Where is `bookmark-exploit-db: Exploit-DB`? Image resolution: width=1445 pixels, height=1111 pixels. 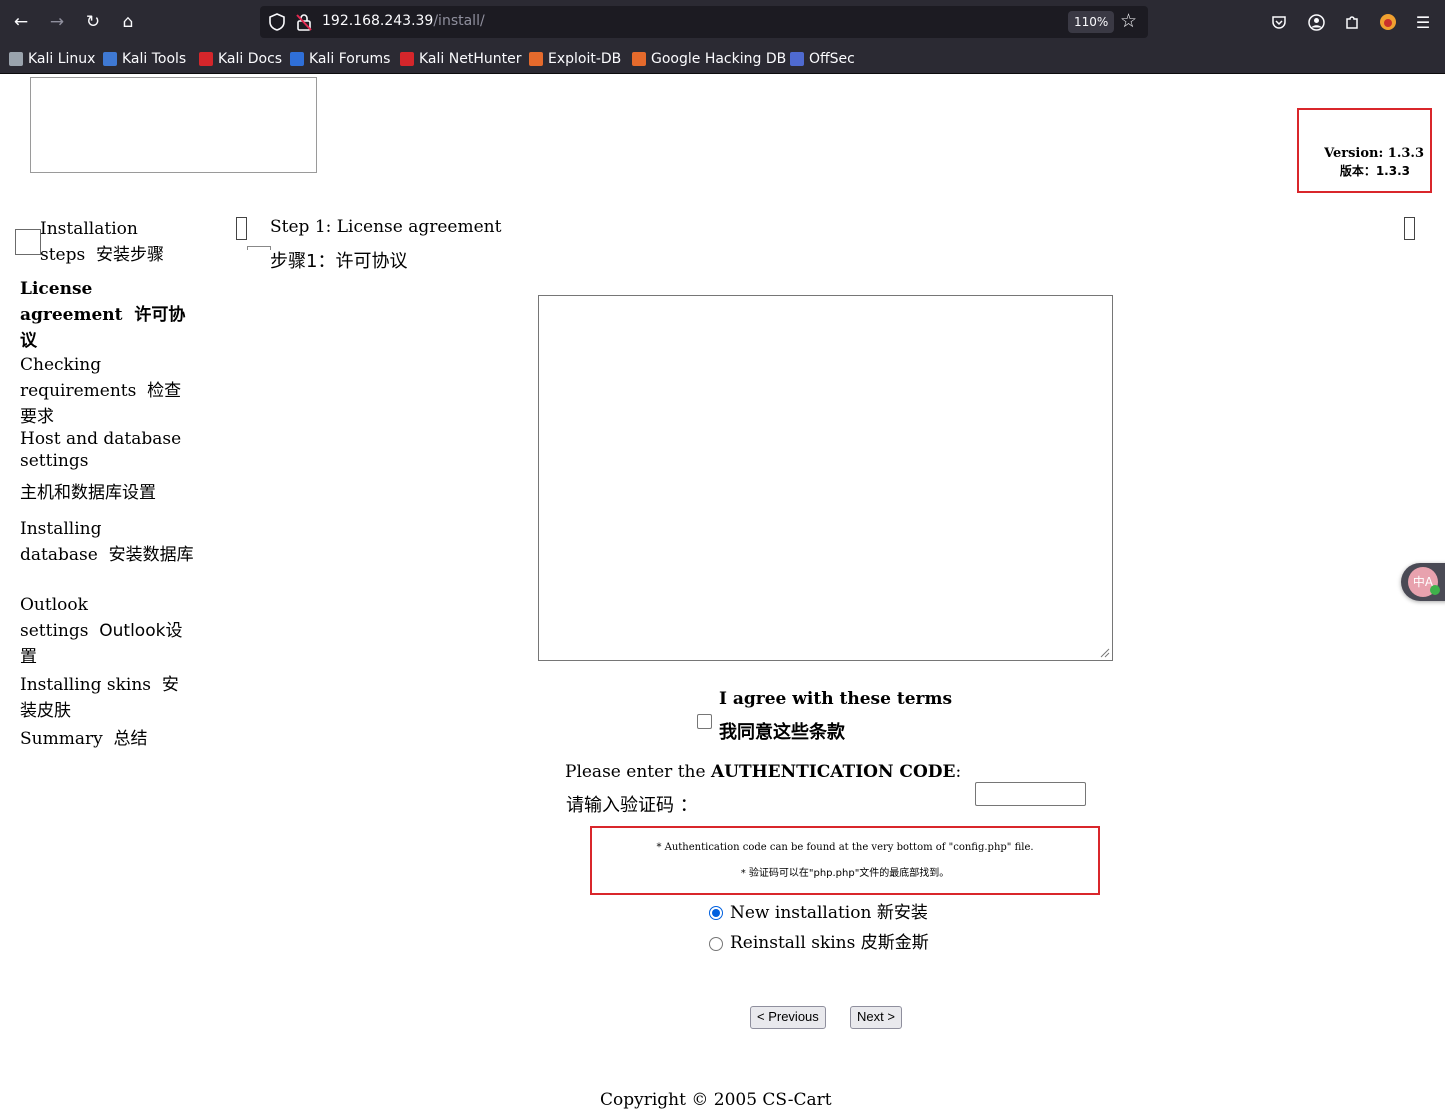 bookmark-exploit-db: Exploit-DB is located at coordinates (575, 59).